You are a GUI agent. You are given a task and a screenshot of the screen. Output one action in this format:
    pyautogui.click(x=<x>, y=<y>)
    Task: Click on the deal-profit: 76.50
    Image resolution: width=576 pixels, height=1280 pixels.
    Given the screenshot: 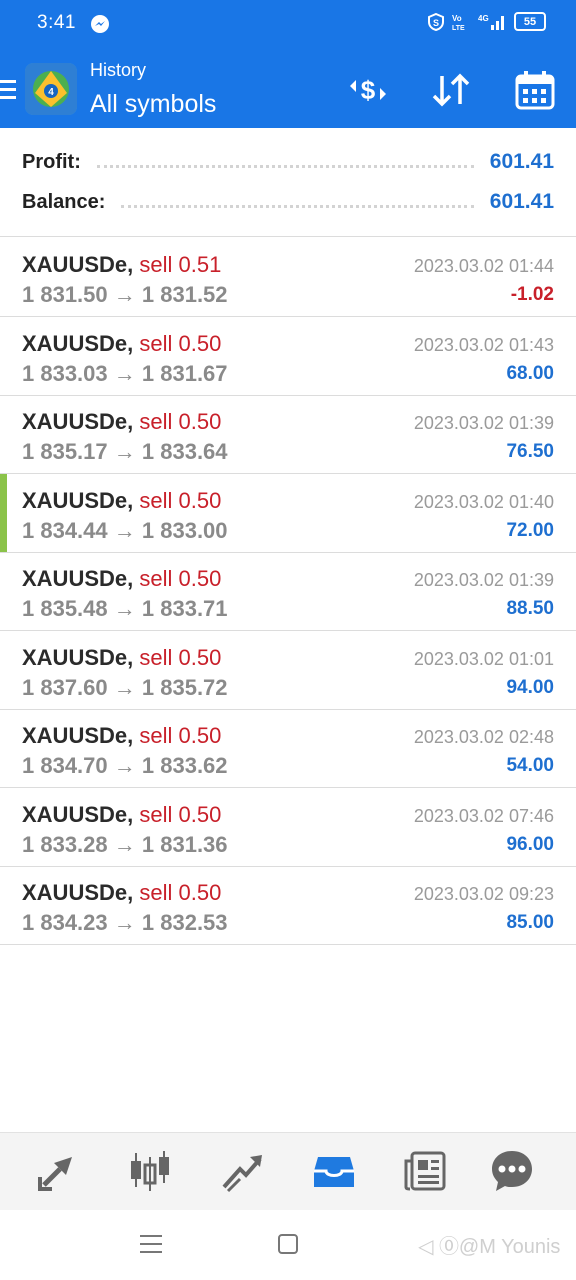 What is the action you would take?
    pyautogui.click(x=530, y=451)
    